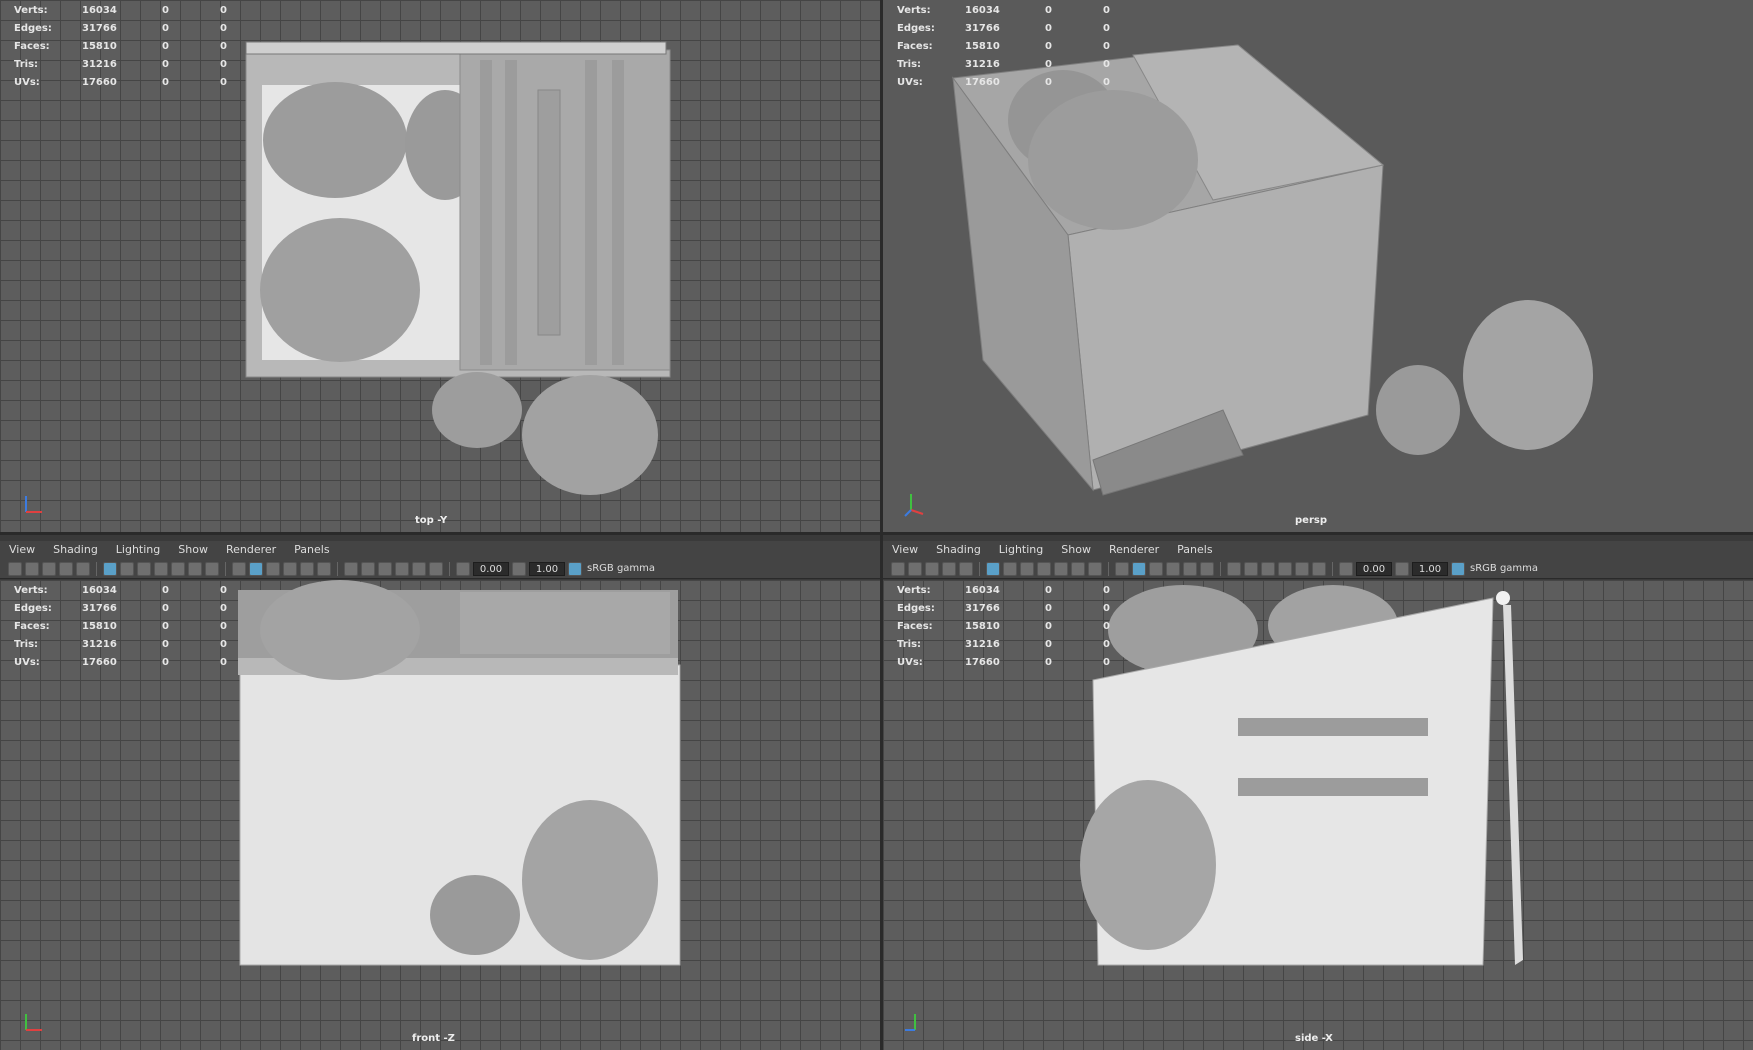 The width and height of the screenshot is (1753, 1050). What do you see at coordinates (910, 1022) in the screenshot?
I see `axis-gizmo-icon` at bounding box center [910, 1022].